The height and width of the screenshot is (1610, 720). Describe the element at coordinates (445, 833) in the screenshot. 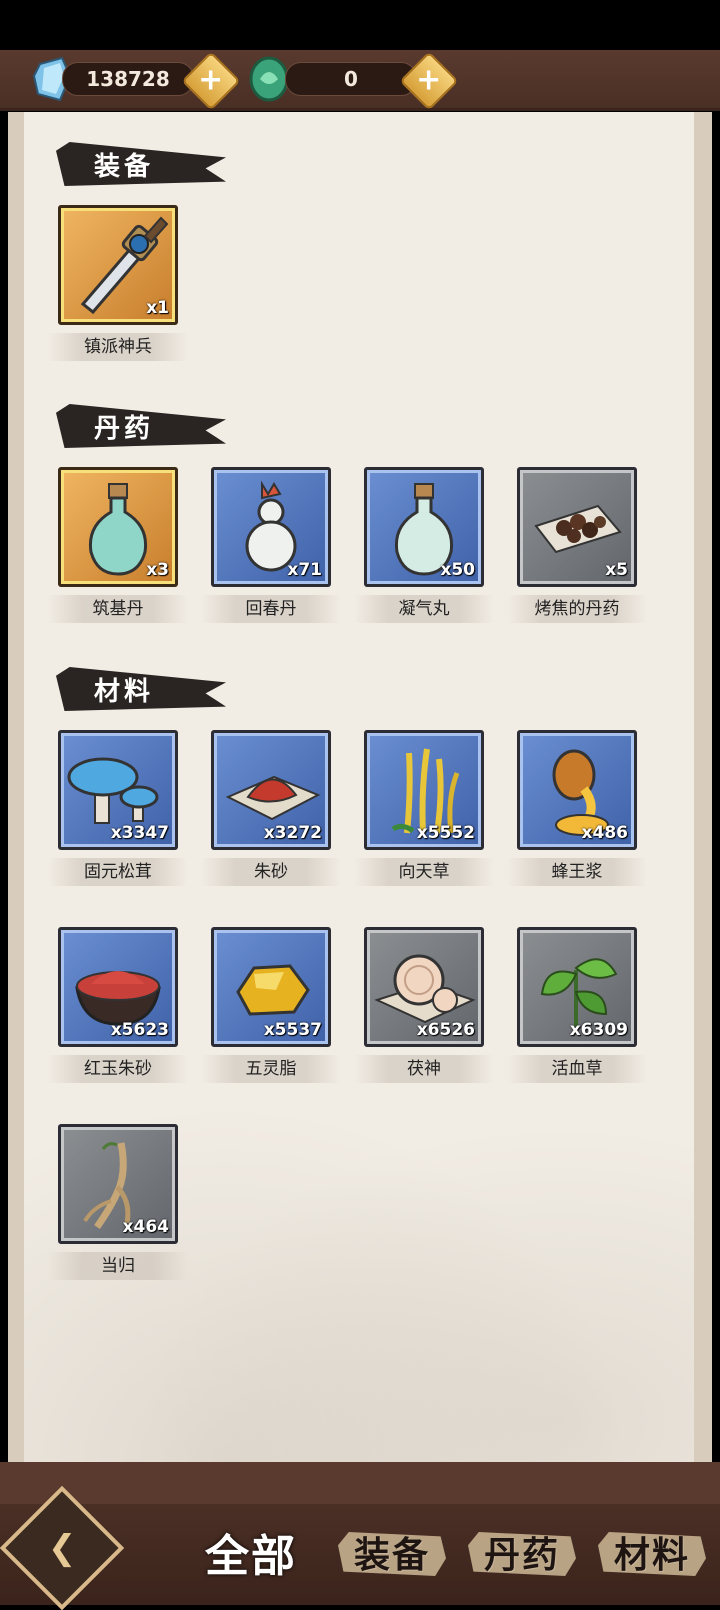

I see `item-quantity: x5552` at that location.